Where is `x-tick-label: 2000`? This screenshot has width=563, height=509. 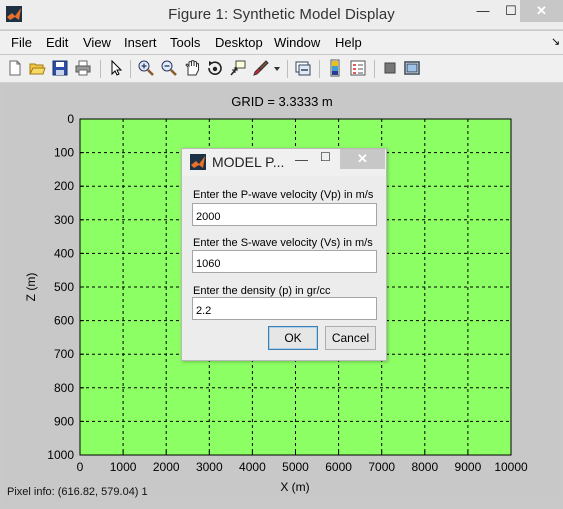
x-tick-label: 2000 is located at coordinates (166, 467).